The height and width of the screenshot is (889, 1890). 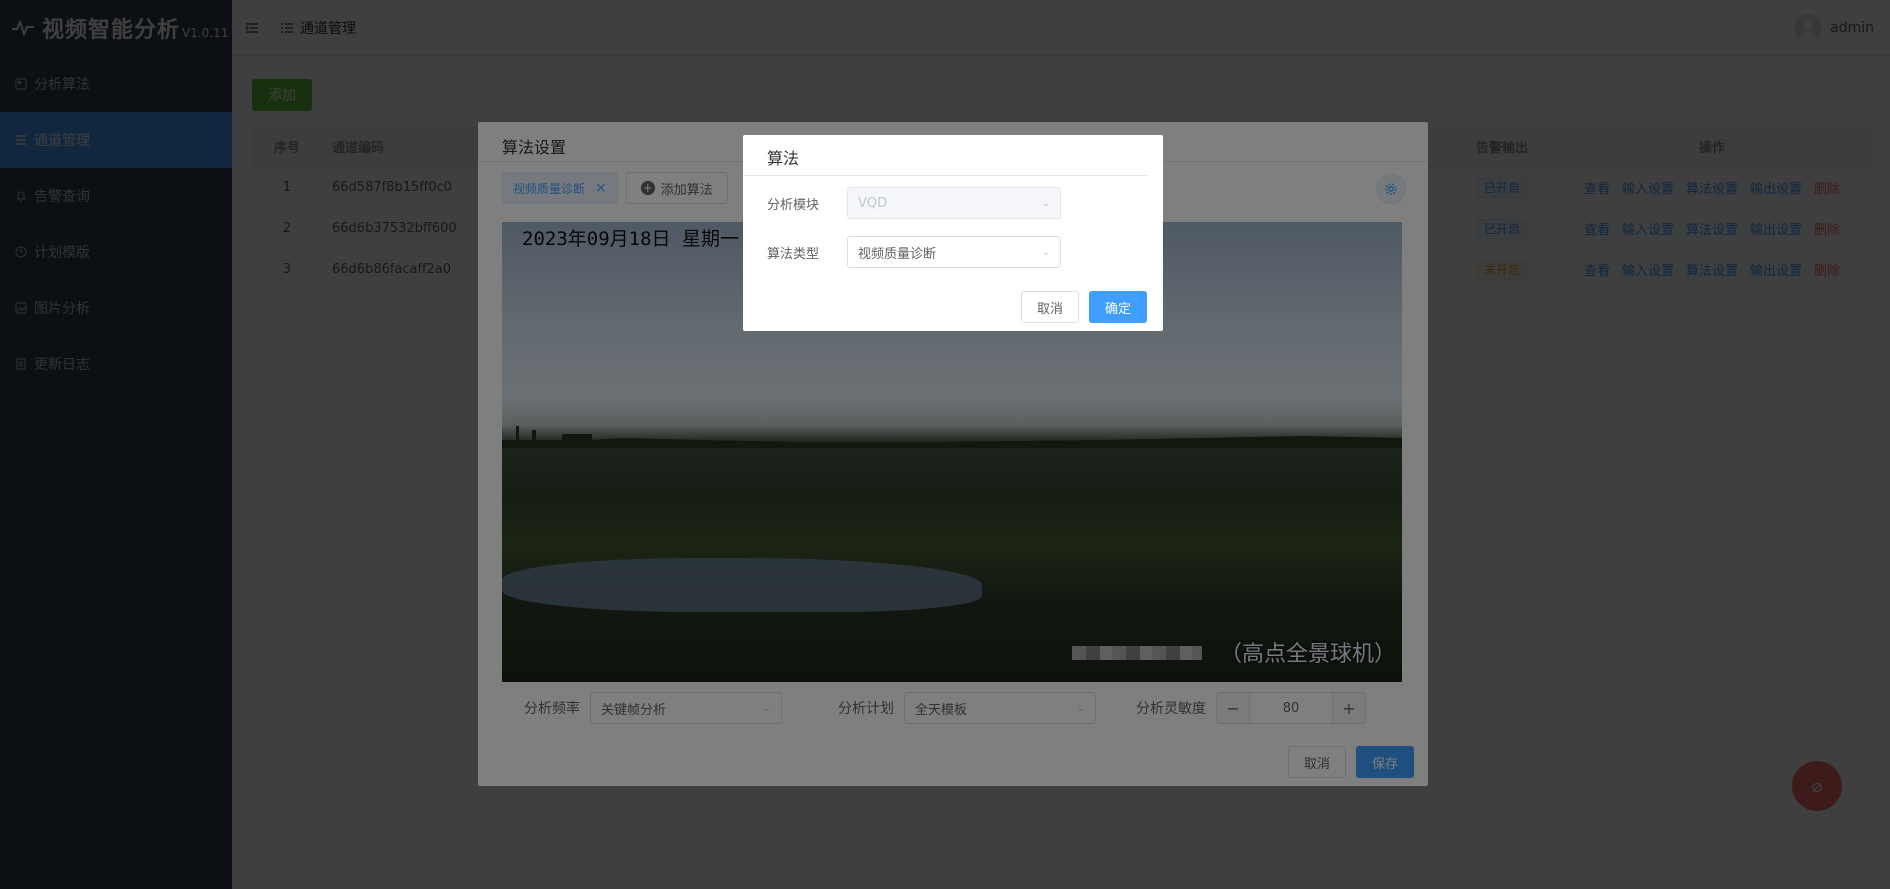 What do you see at coordinates (793, 205) in the screenshot?
I see `module-label: 分析模块` at bounding box center [793, 205].